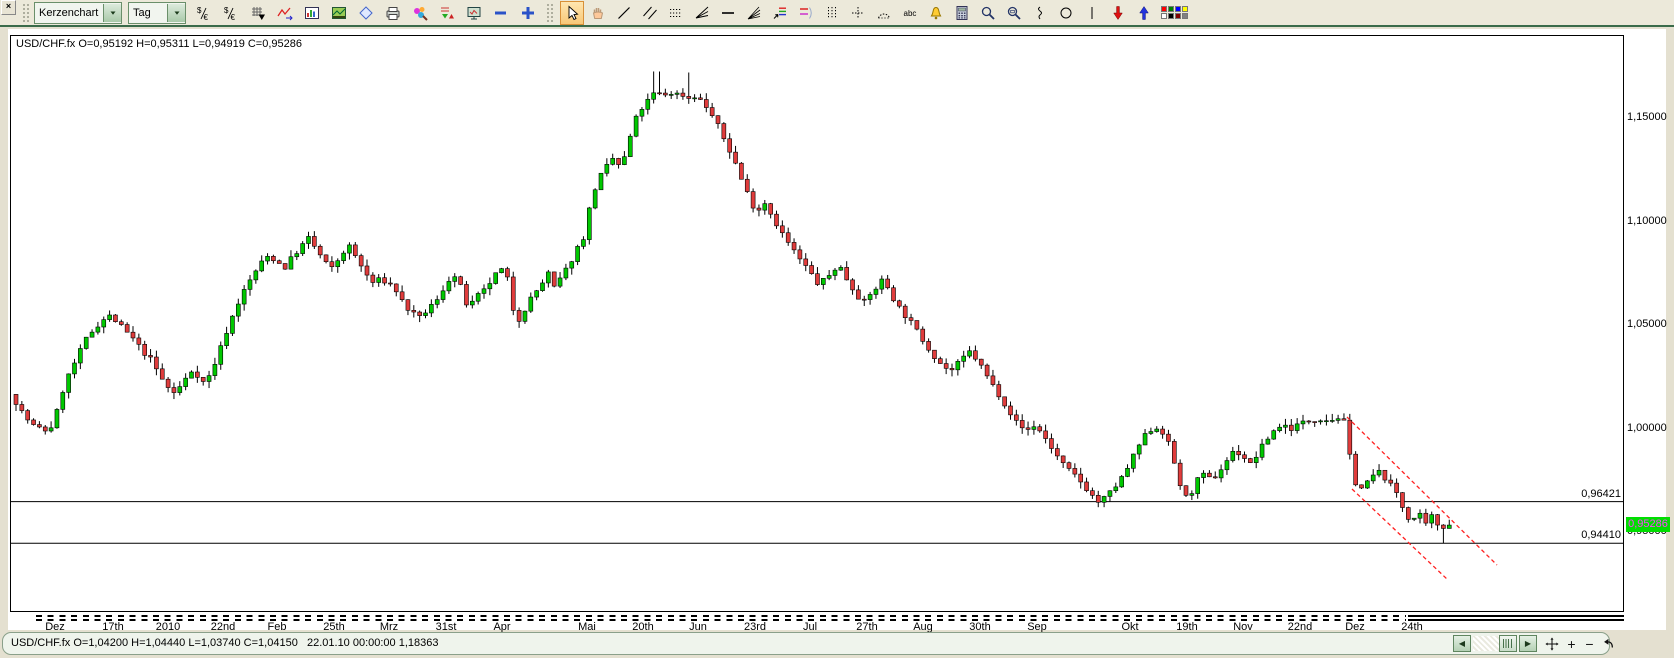  I want to click on toolbar-close-button: ×, so click(8, 7).